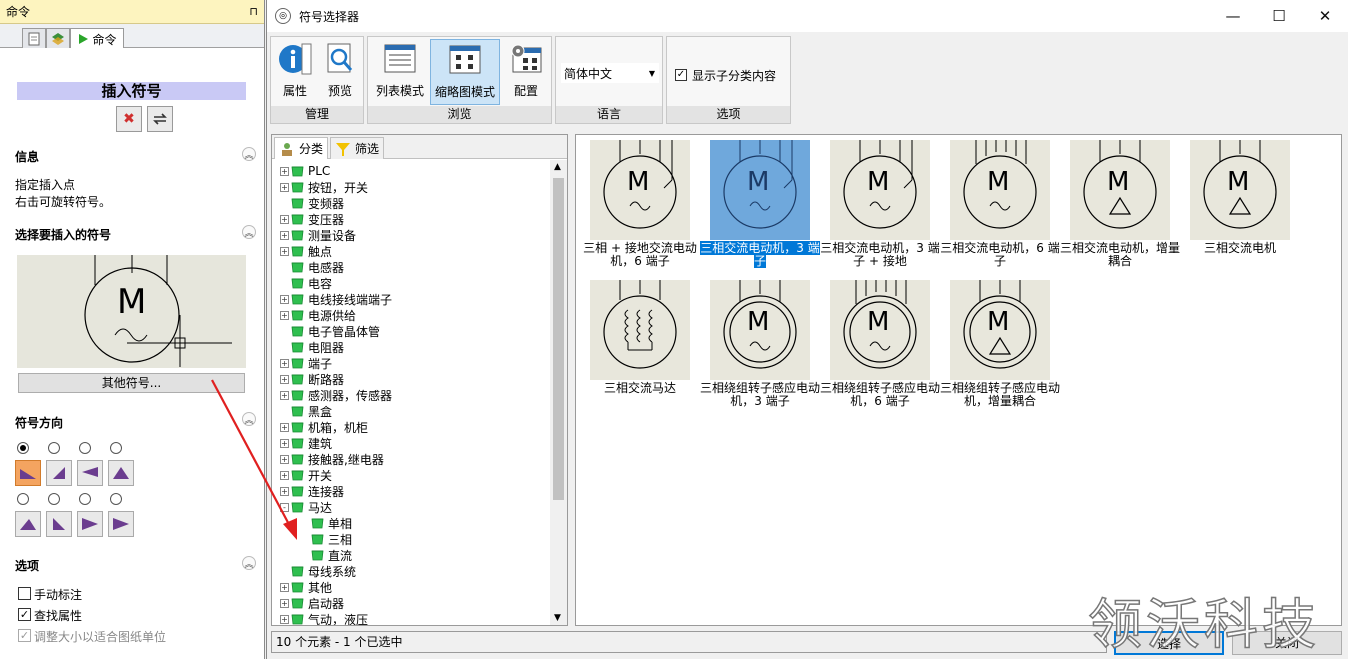  What do you see at coordinates (306, 283) in the screenshot?
I see `tree-node: 电容` at bounding box center [306, 283].